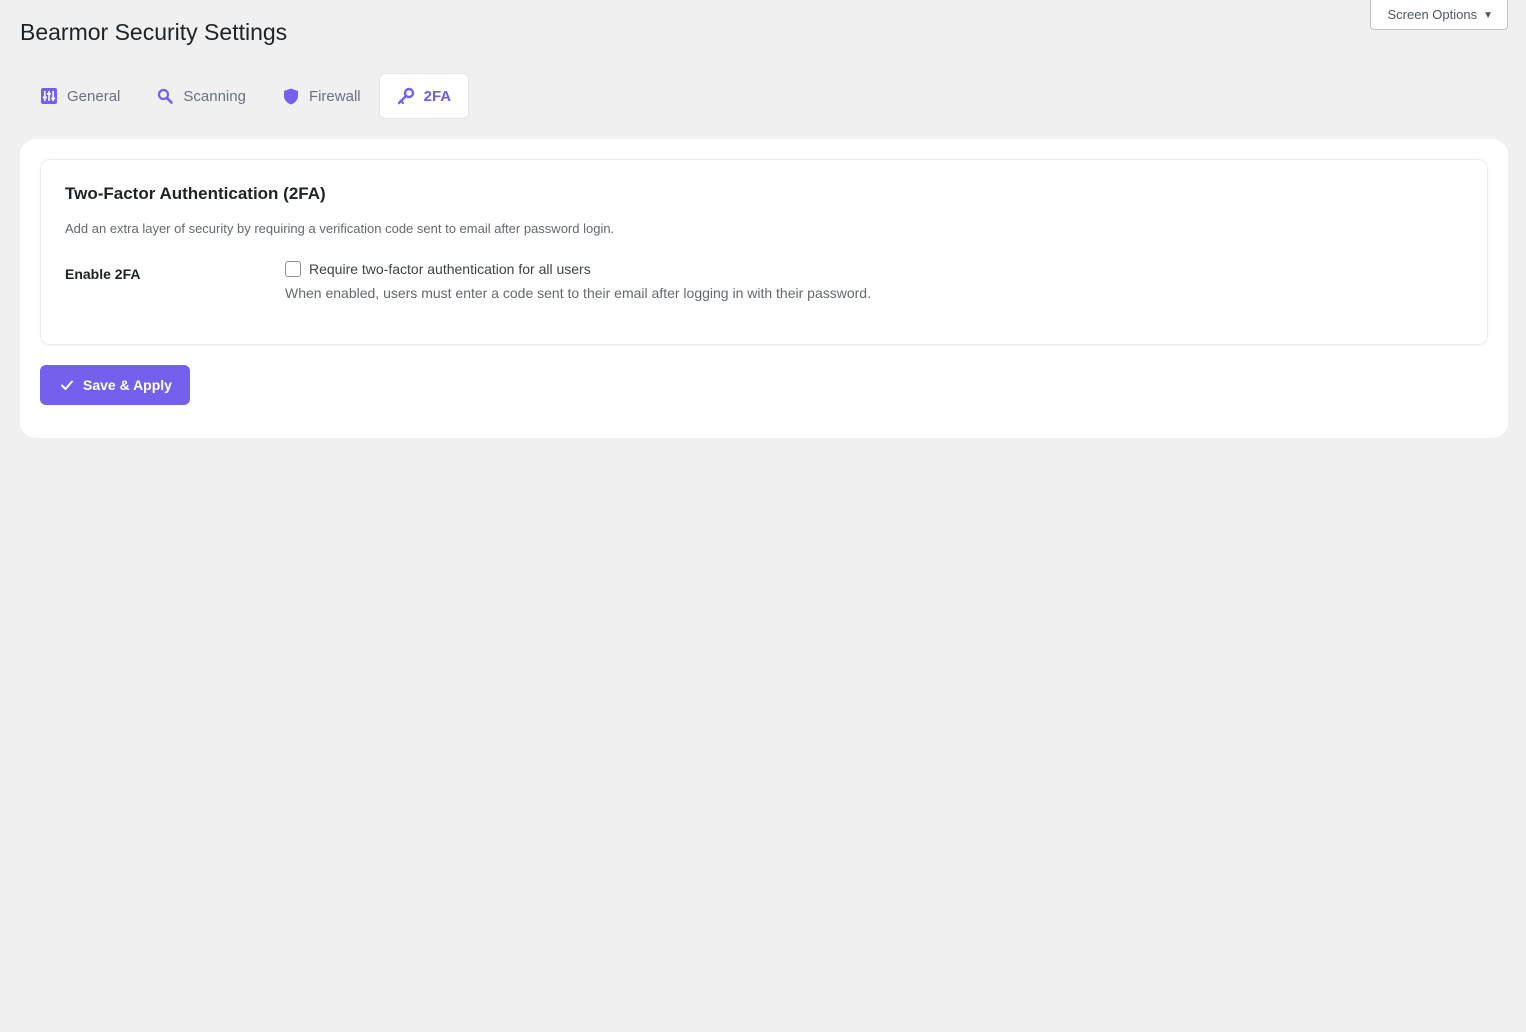 This screenshot has width=1526, height=1032. Describe the element at coordinates (293, 269) in the screenshot. I see `require-2fa-checkbox` at that location.